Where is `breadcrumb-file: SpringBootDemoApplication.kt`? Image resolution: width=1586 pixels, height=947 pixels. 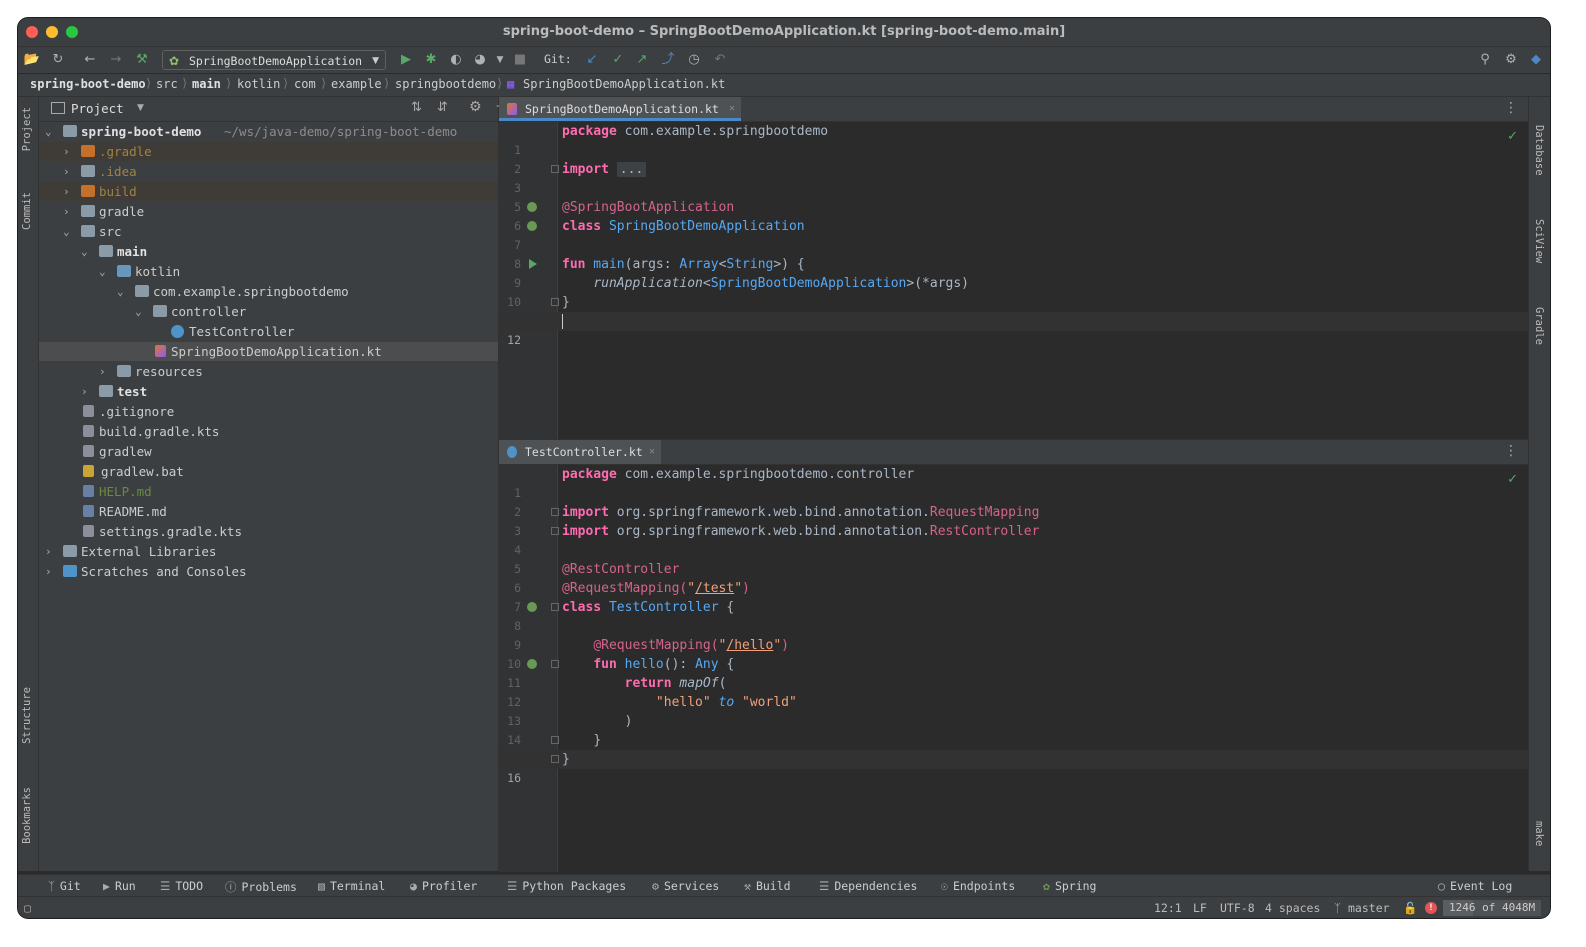 breadcrumb-file: SpringBootDemoApplication.kt is located at coordinates (624, 84).